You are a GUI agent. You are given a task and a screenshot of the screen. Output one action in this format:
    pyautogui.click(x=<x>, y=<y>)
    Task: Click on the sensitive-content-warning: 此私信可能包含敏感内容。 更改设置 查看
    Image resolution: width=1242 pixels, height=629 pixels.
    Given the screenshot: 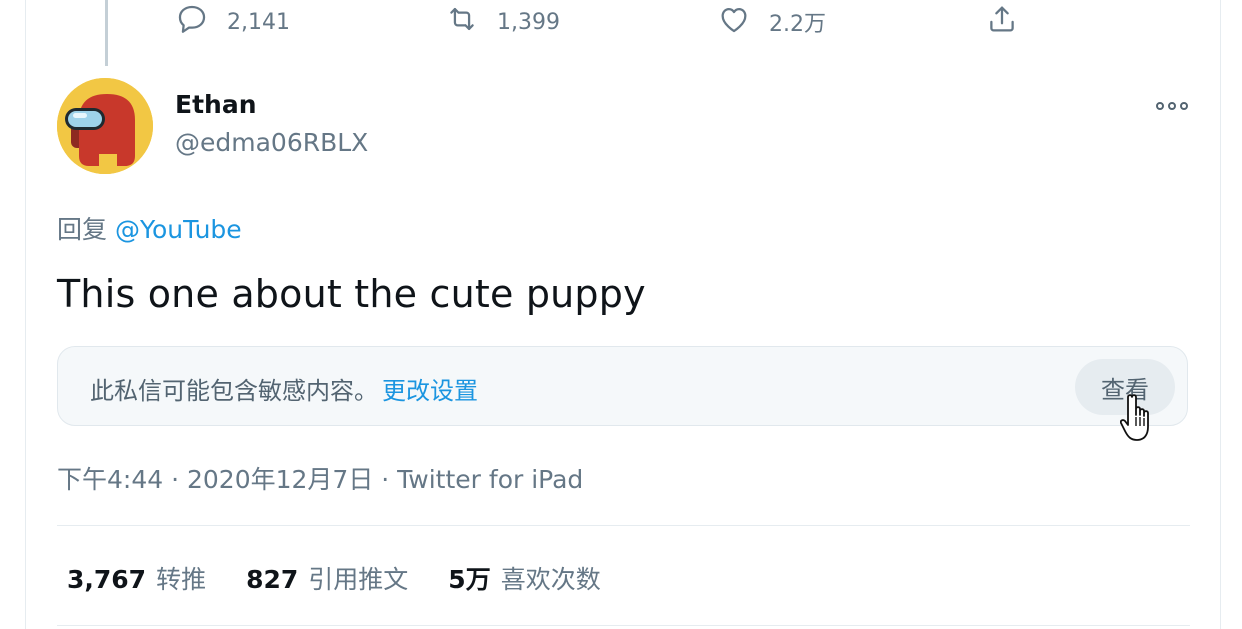 What is the action you would take?
    pyautogui.click(x=622, y=386)
    